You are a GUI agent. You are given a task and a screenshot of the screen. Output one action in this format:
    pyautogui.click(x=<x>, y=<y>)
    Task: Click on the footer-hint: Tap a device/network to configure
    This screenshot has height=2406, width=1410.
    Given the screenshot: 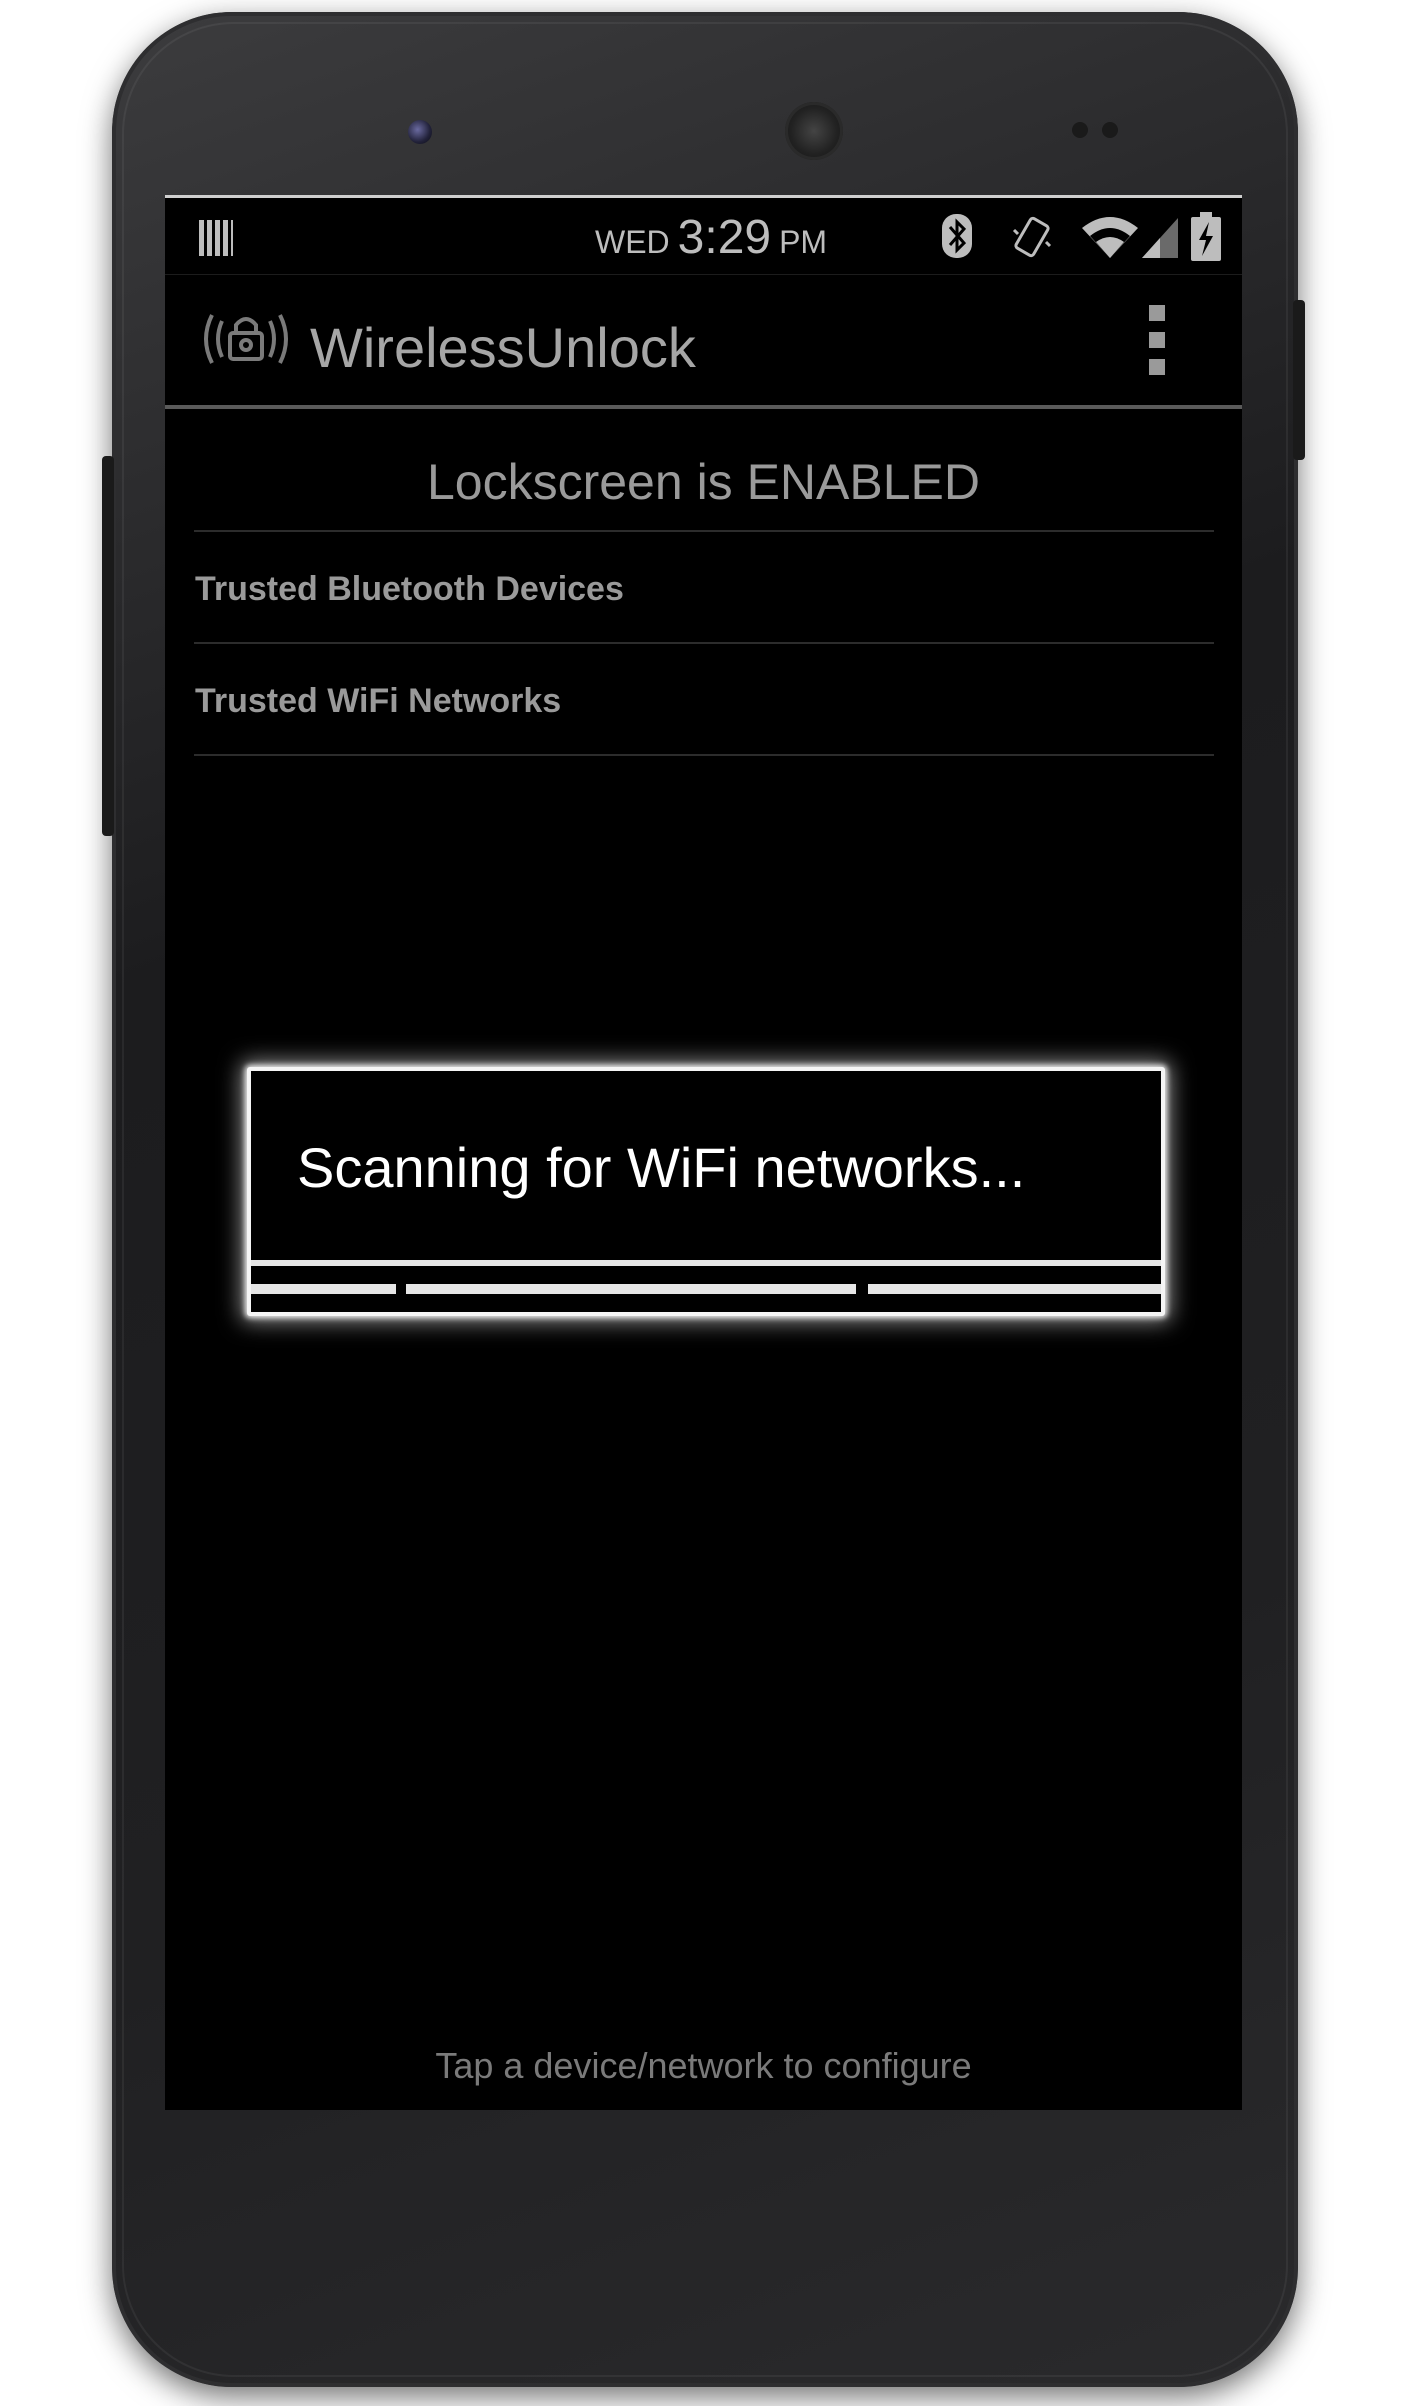 What is the action you would take?
    pyautogui.click(x=703, y=2065)
    